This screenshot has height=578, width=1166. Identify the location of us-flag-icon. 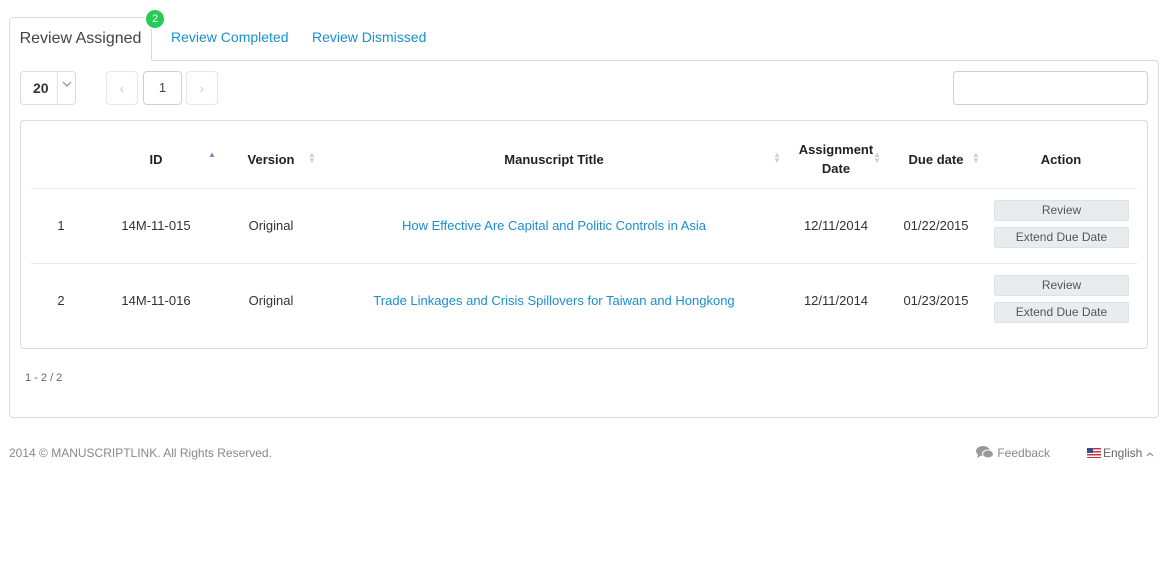
(1094, 453).